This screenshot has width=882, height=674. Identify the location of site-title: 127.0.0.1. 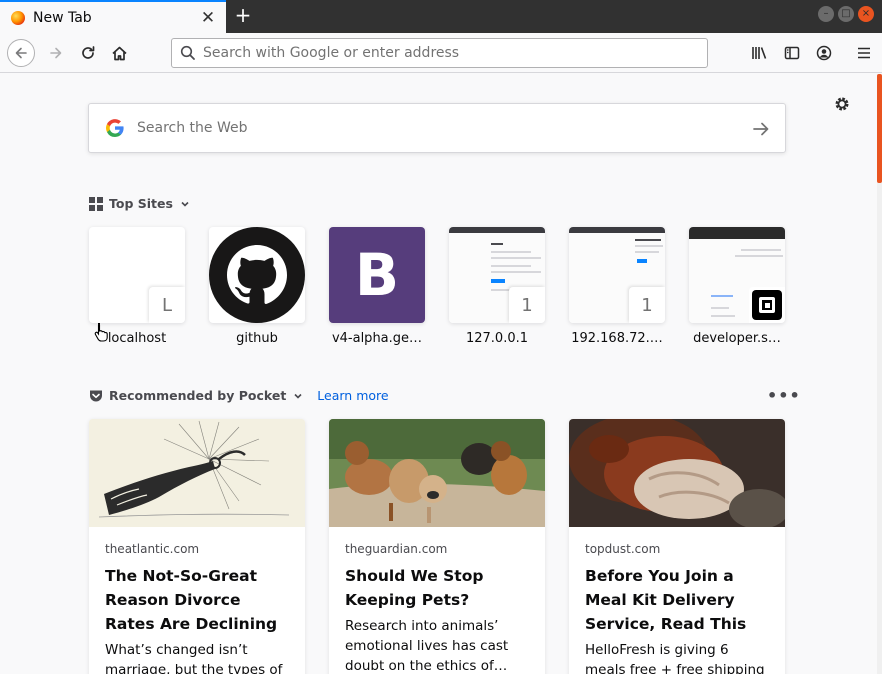
(497, 338).